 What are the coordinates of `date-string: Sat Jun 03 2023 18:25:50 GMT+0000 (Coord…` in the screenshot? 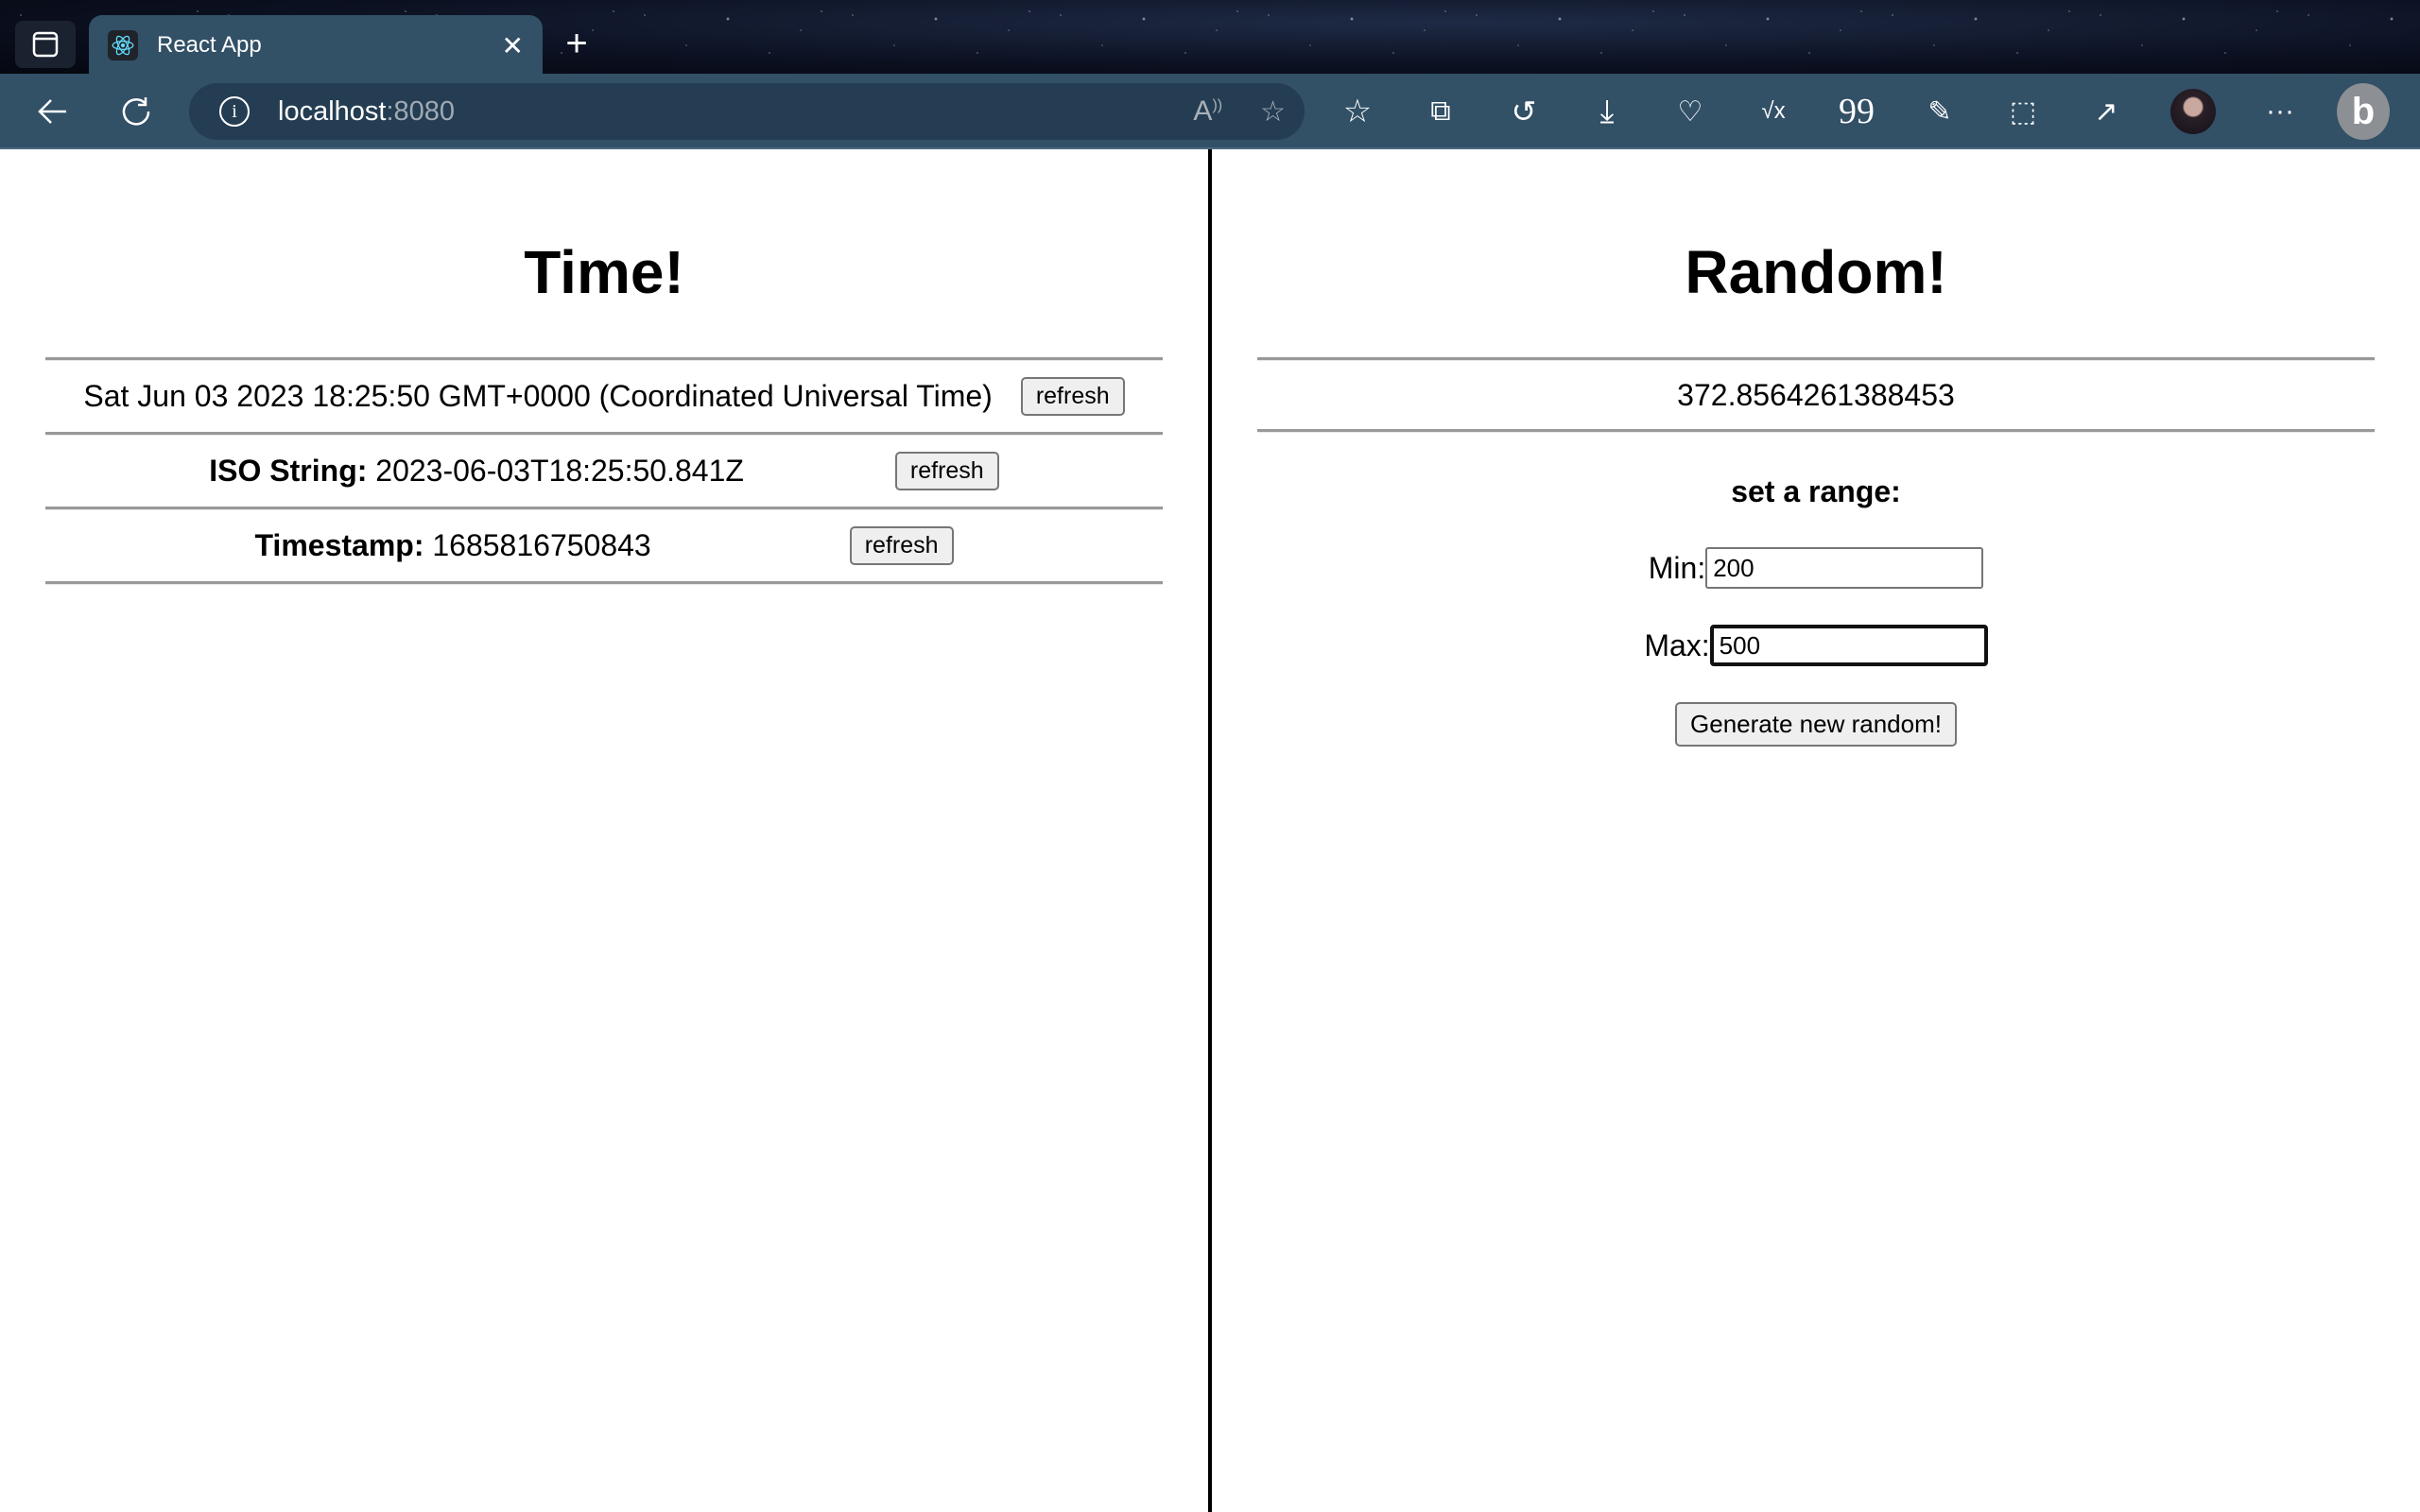 It's located at (538, 396).